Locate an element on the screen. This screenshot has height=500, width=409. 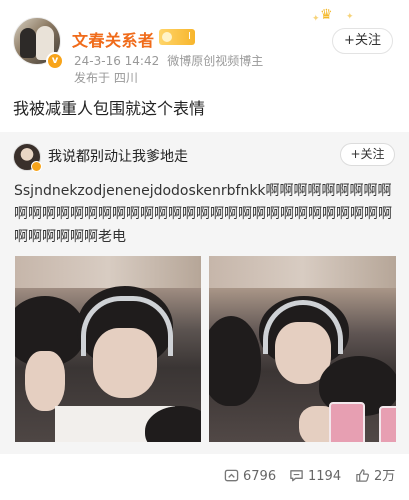
like-button: 2万 is located at coordinates (375, 477).